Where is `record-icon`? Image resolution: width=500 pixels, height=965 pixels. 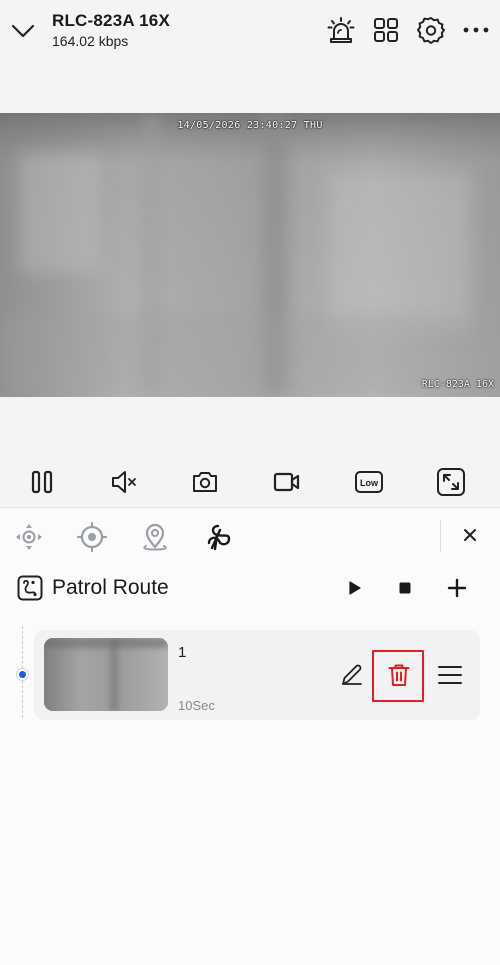
record-icon is located at coordinates (287, 482).